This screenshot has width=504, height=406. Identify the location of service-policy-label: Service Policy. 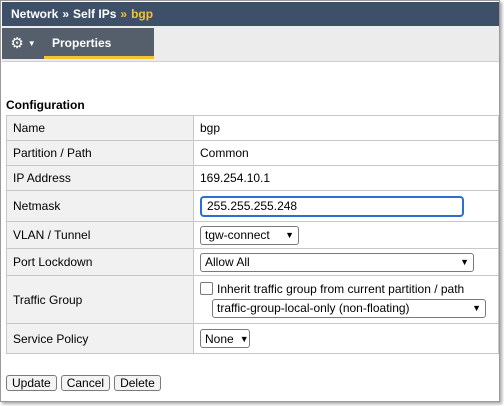
(100, 338).